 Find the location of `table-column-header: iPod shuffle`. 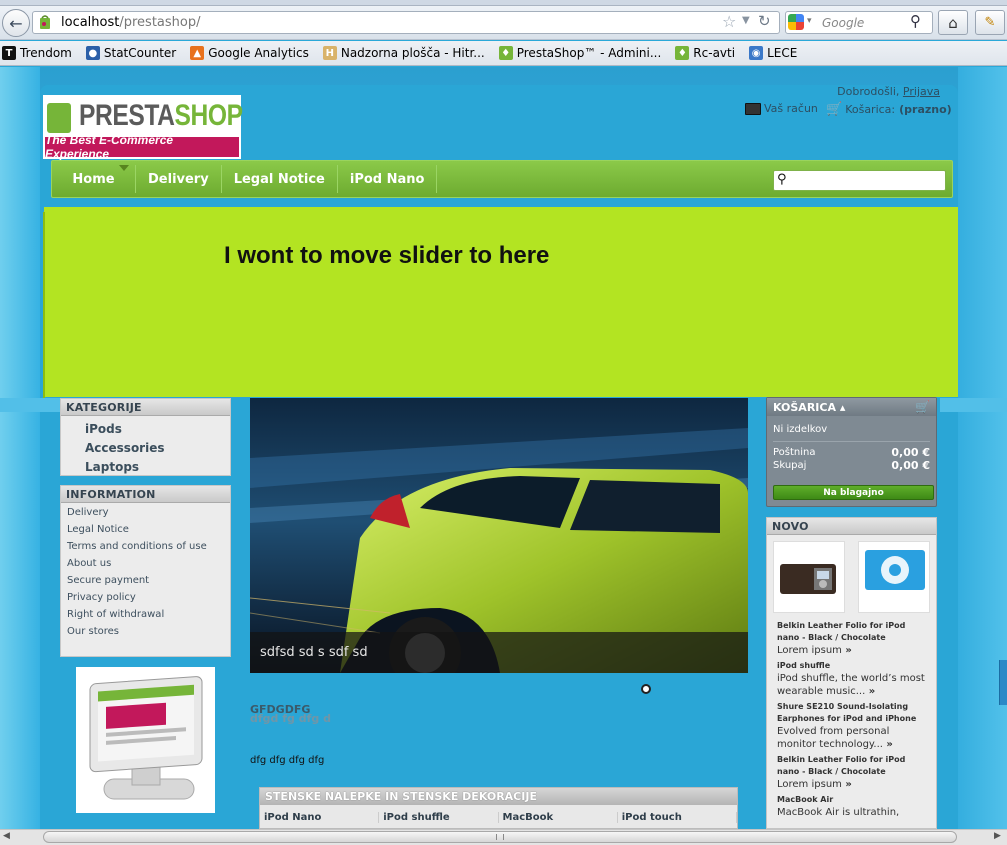

table-column-header: iPod shuffle is located at coordinates (439, 817).